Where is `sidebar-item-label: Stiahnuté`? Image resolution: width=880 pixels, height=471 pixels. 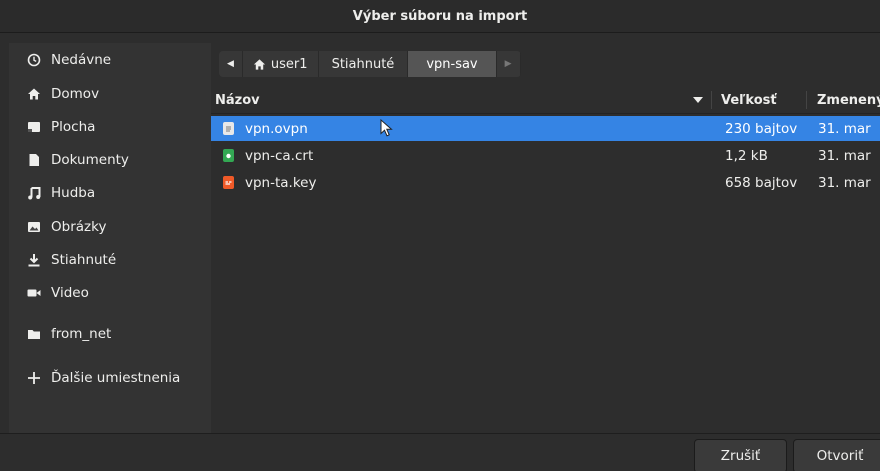 sidebar-item-label: Stiahnuté is located at coordinates (84, 260).